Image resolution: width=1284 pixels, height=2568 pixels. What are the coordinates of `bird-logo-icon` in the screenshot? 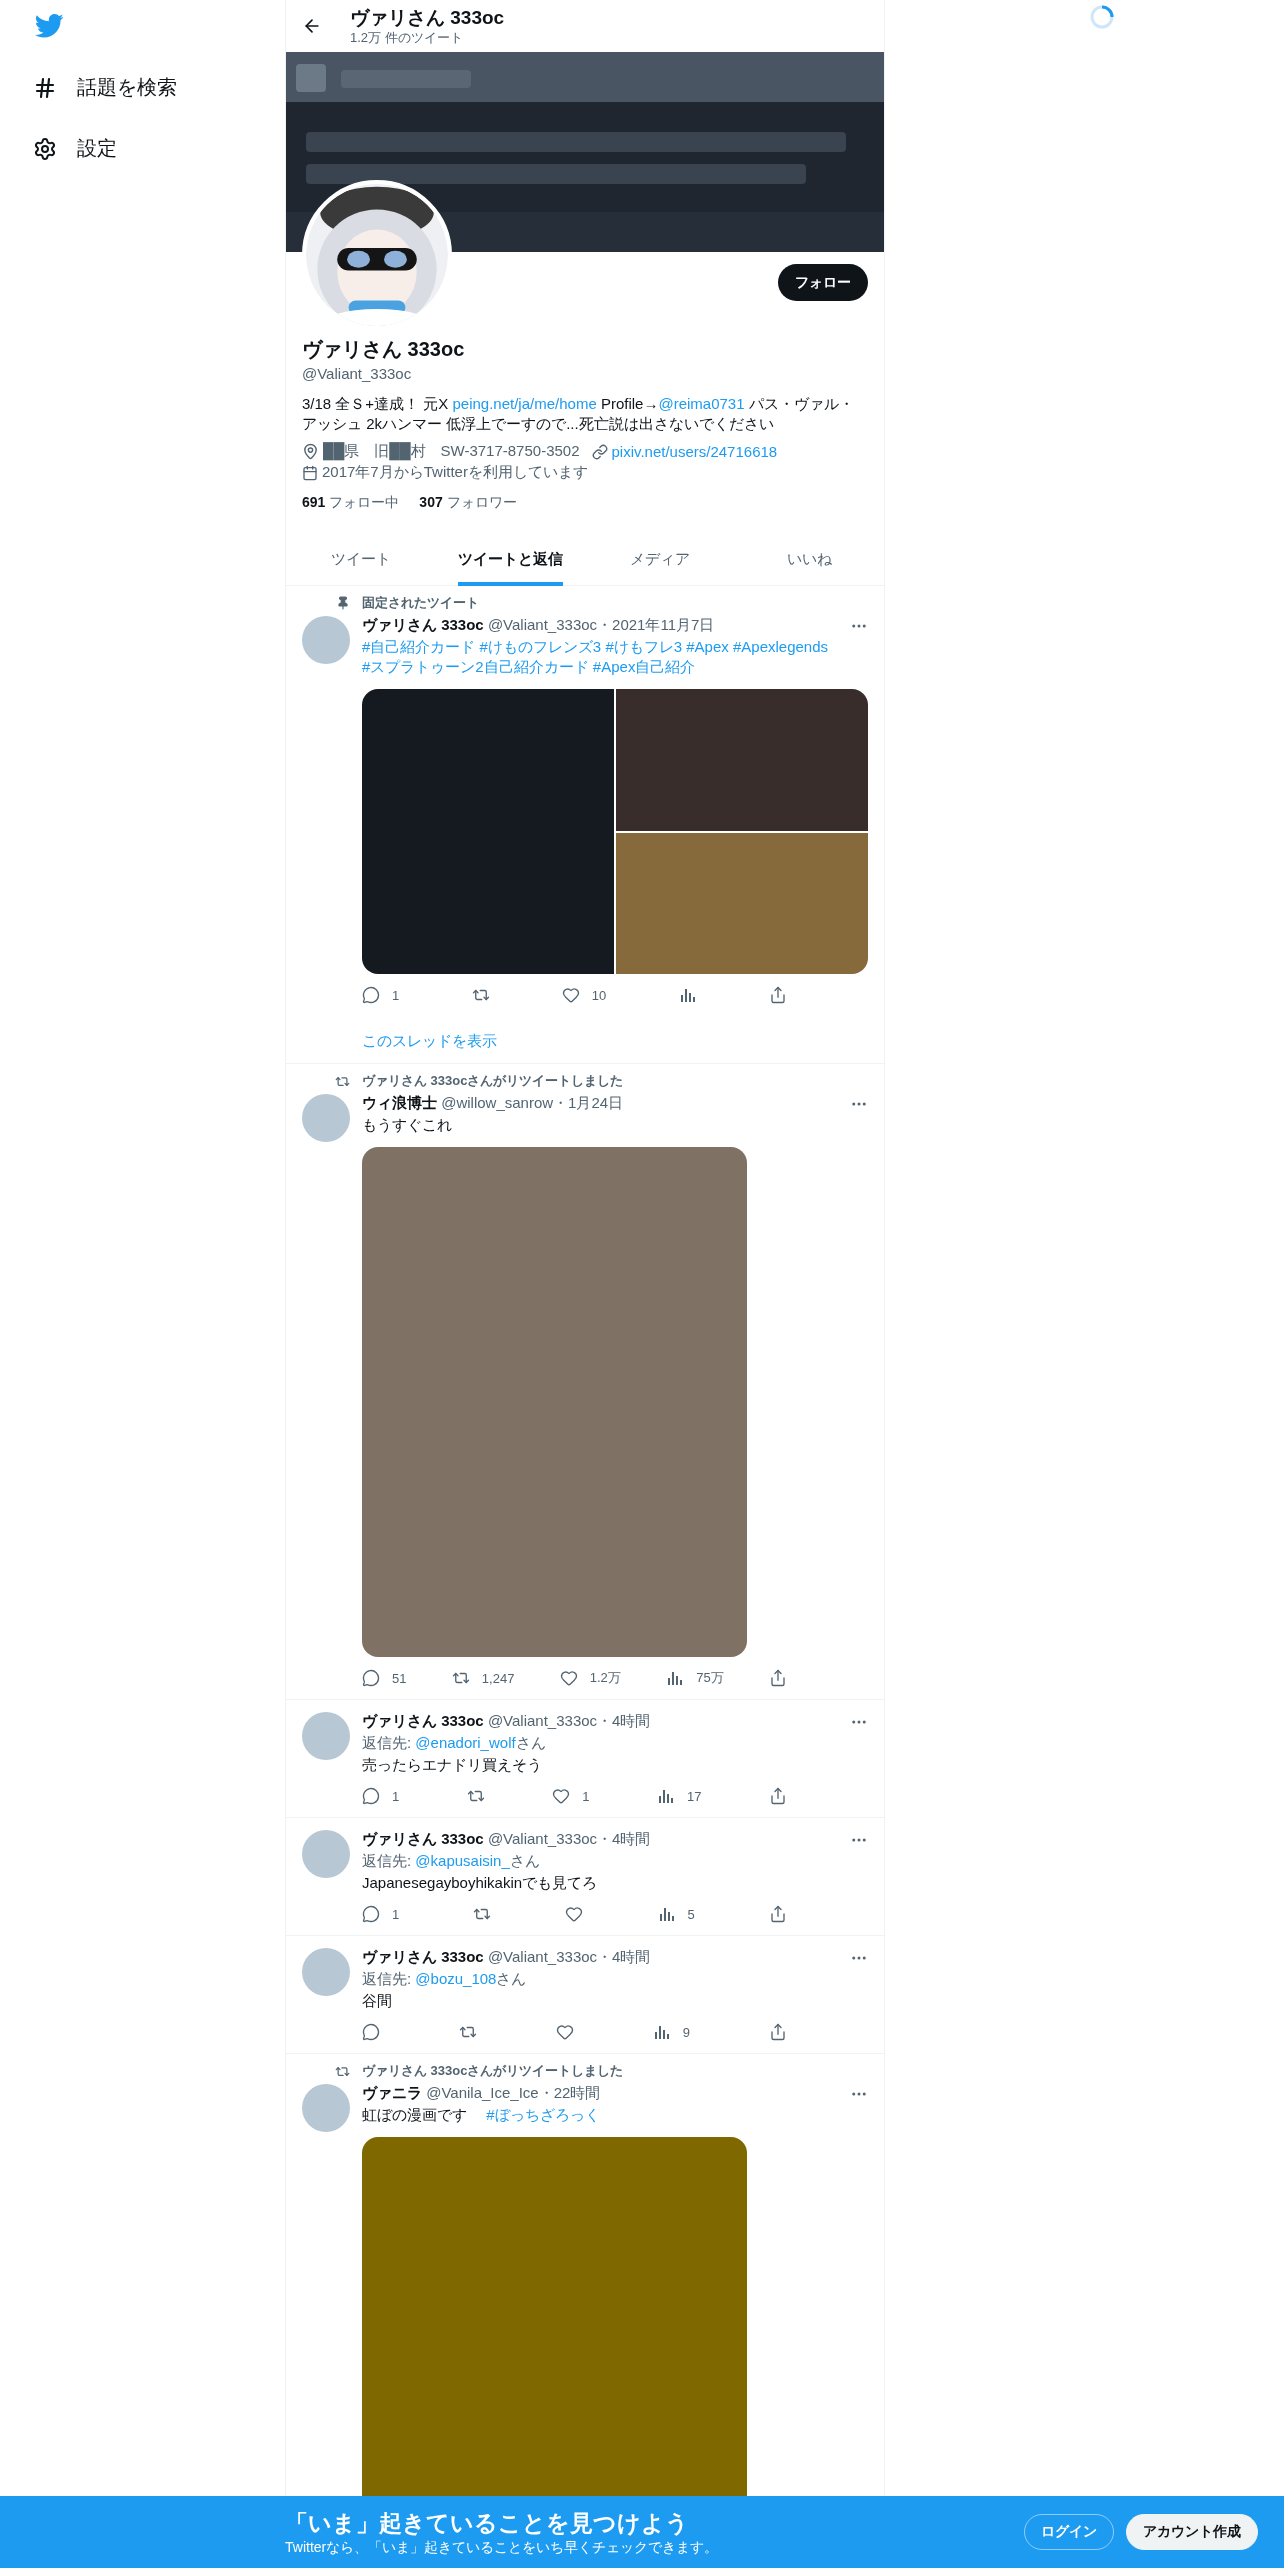 It's located at (49, 26).